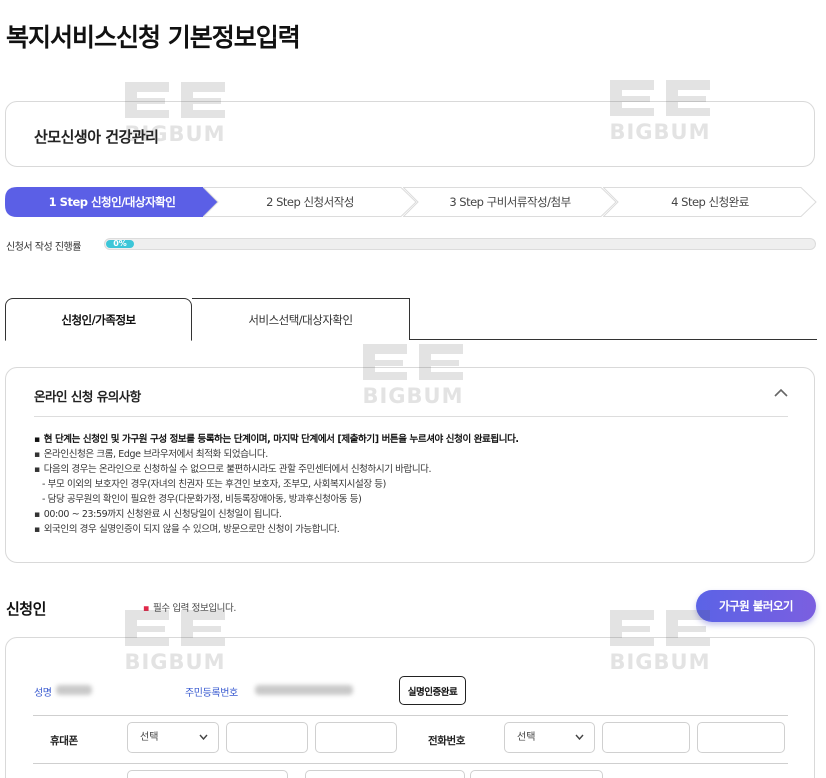  Describe the element at coordinates (411, 319) in the screenshot. I see `tab-bar: 서비스선택/대상자확인 신청인/가족정보` at that location.